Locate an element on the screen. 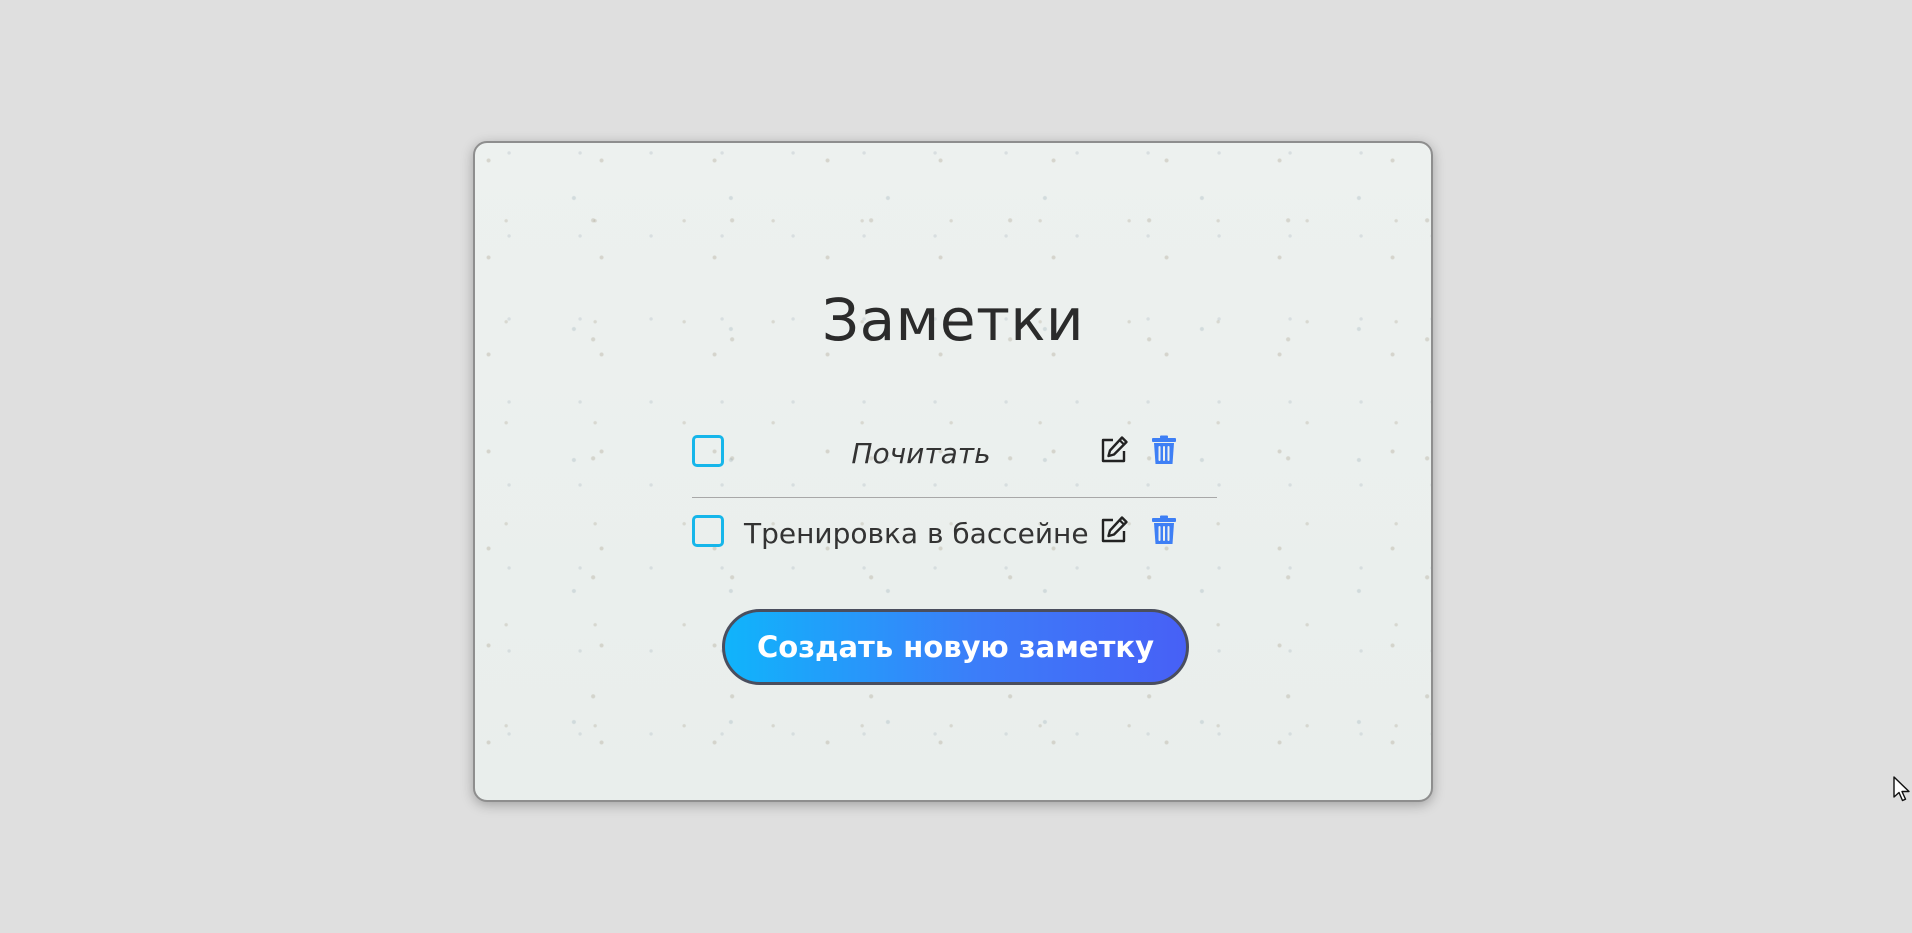 This screenshot has width=1912, height=933. note-item: Тренировка в бассейне is located at coordinates (954, 542).